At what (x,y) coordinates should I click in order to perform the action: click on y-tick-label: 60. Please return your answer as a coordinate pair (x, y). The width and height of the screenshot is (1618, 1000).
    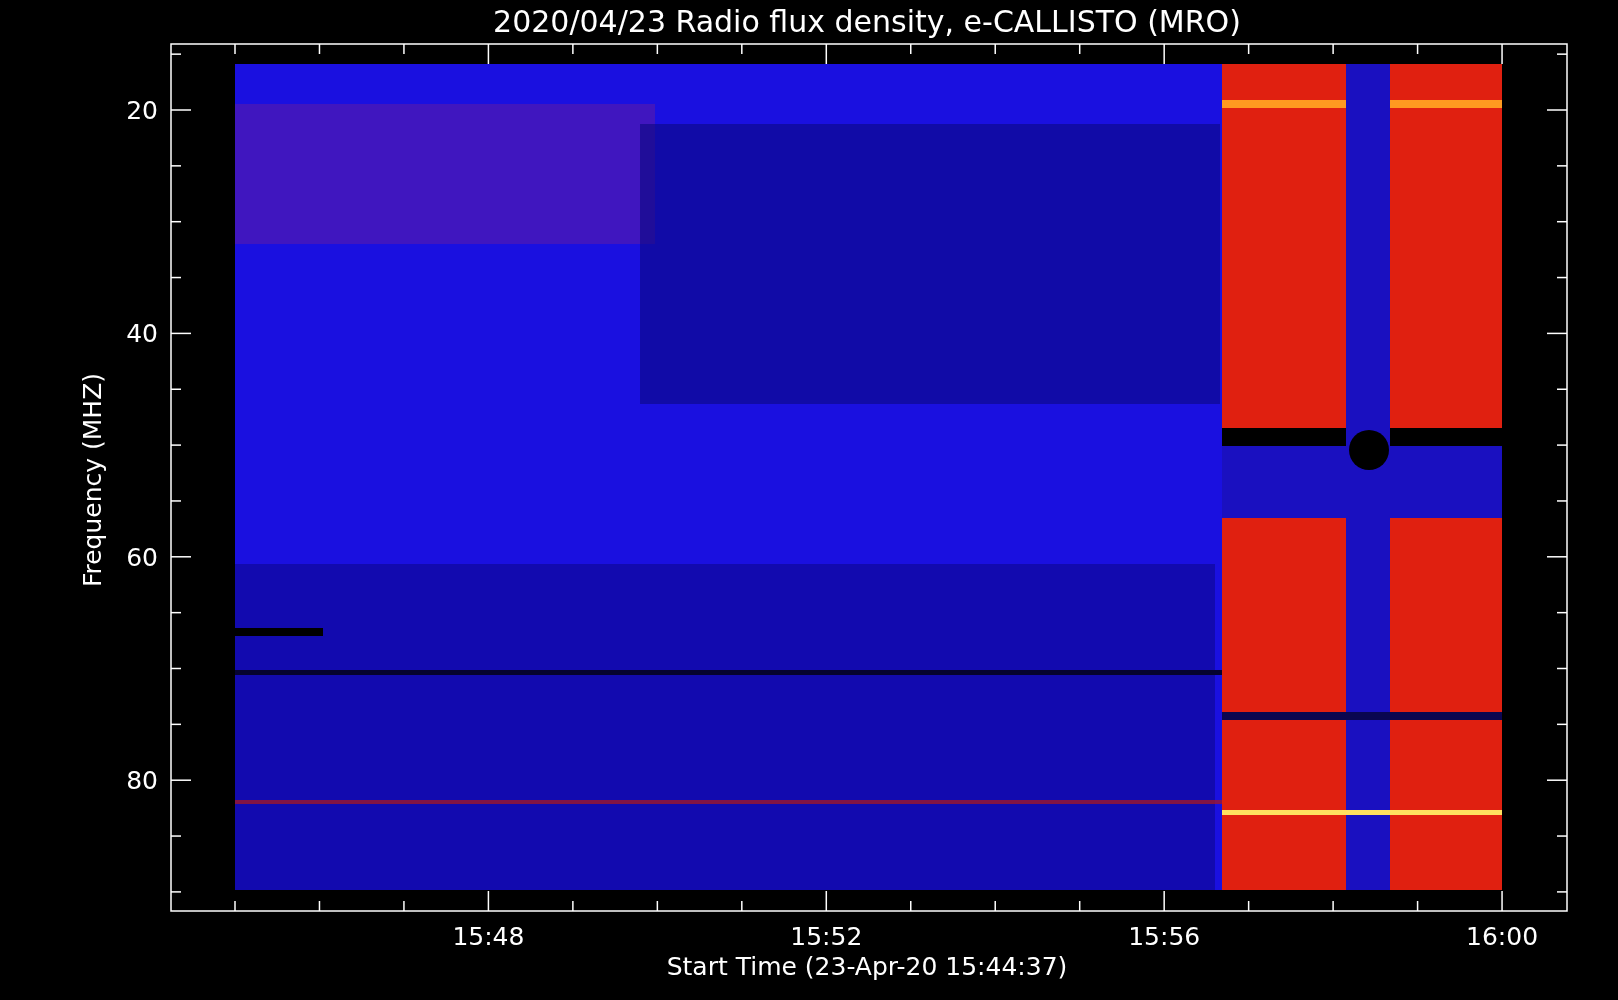
    Looking at the image, I should click on (142, 557).